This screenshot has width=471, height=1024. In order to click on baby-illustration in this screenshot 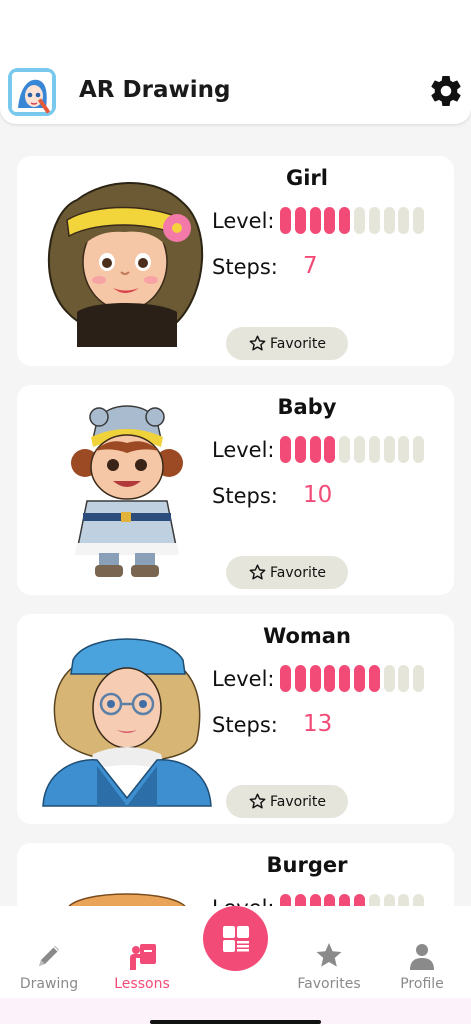, I will do `click(127, 491)`.